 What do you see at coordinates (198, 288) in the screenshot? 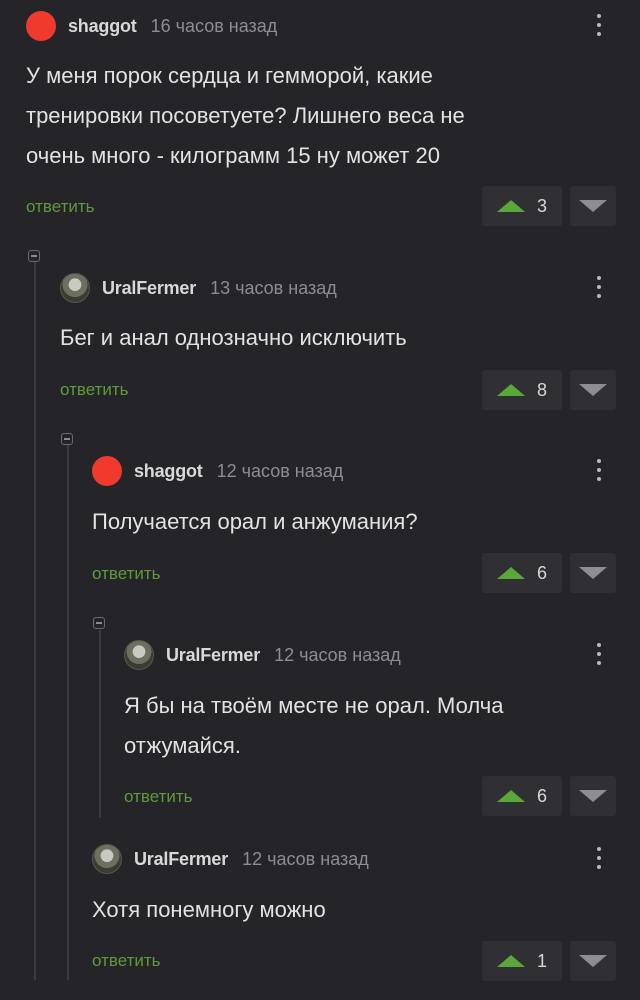
I see `comment-header: UralFermer 13 часов назад` at bounding box center [198, 288].